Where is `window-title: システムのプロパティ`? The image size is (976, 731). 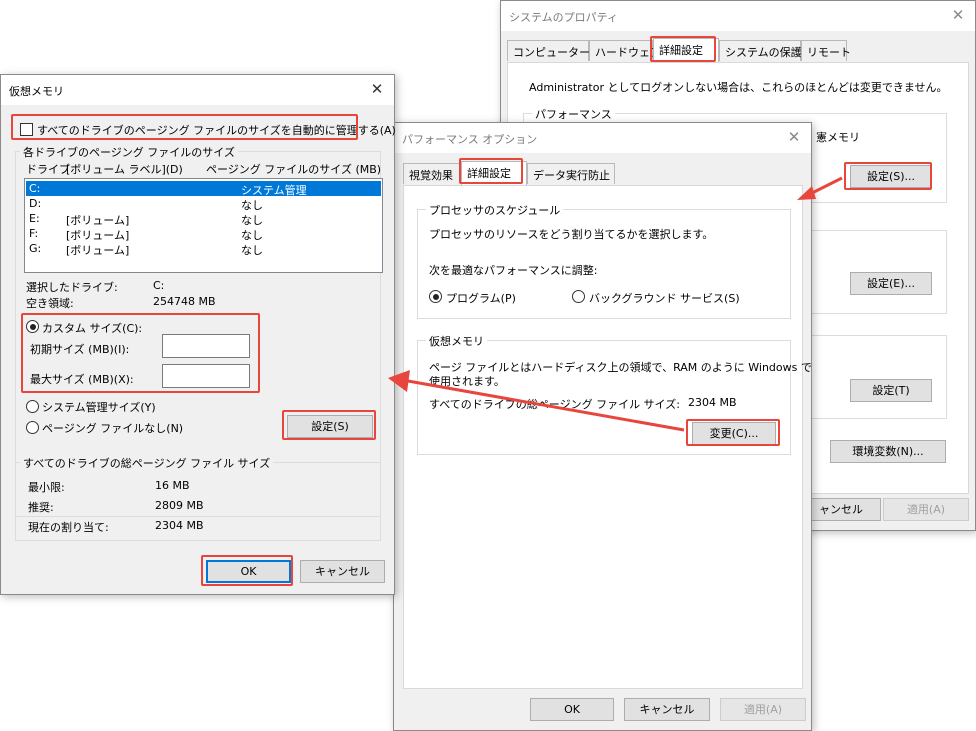
window-title: システムのプロパティ is located at coordinates (564, 17).